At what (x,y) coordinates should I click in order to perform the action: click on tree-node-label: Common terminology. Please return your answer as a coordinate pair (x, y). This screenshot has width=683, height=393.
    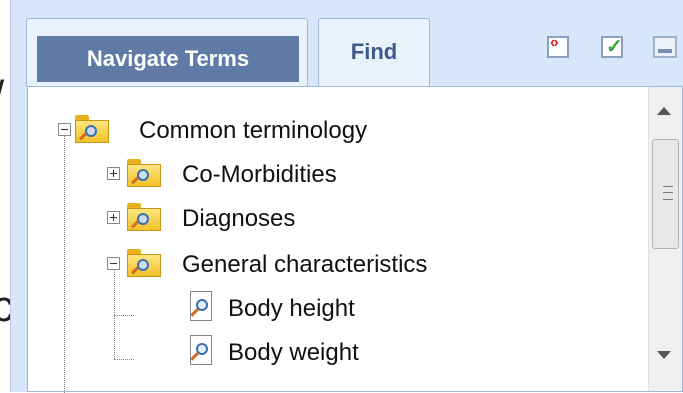
    Looking at the image, I should click on (253, 130).